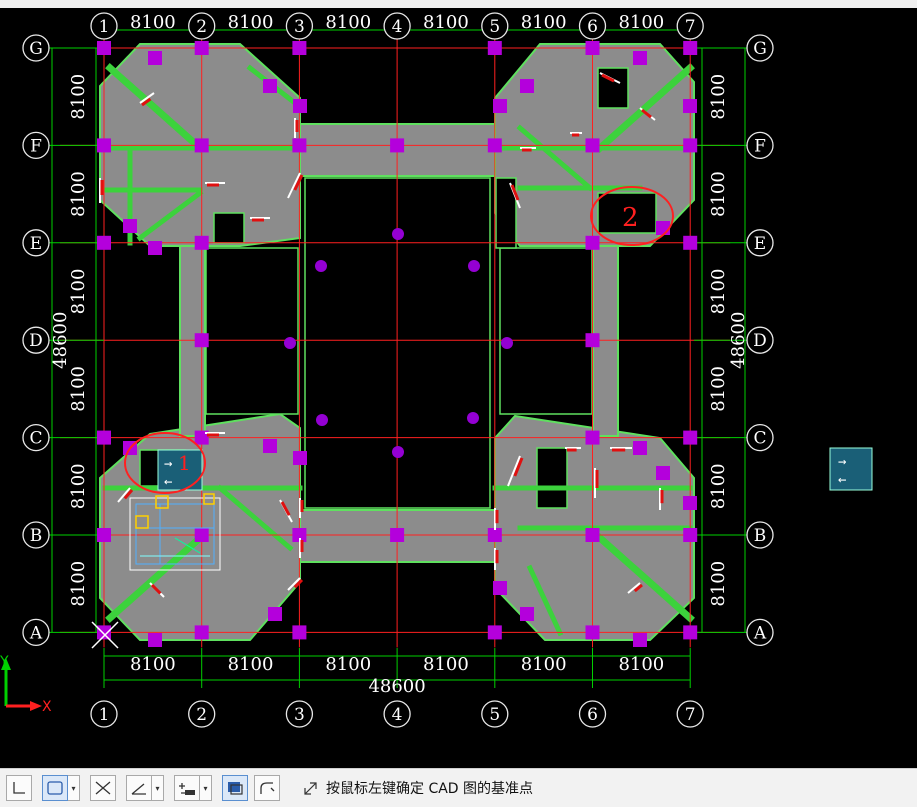 This screenshot has width=917, height=807. What do you see at coordinates (201, 27) in the screenshot?
I see `svg-text: 2` at bounding box center [201, 27].